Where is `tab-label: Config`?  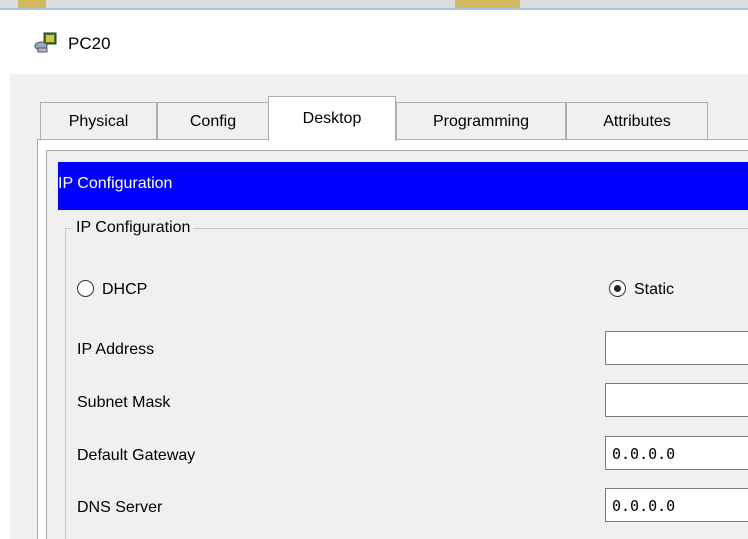 tab-label: Config is located at coordinates (213, 121).